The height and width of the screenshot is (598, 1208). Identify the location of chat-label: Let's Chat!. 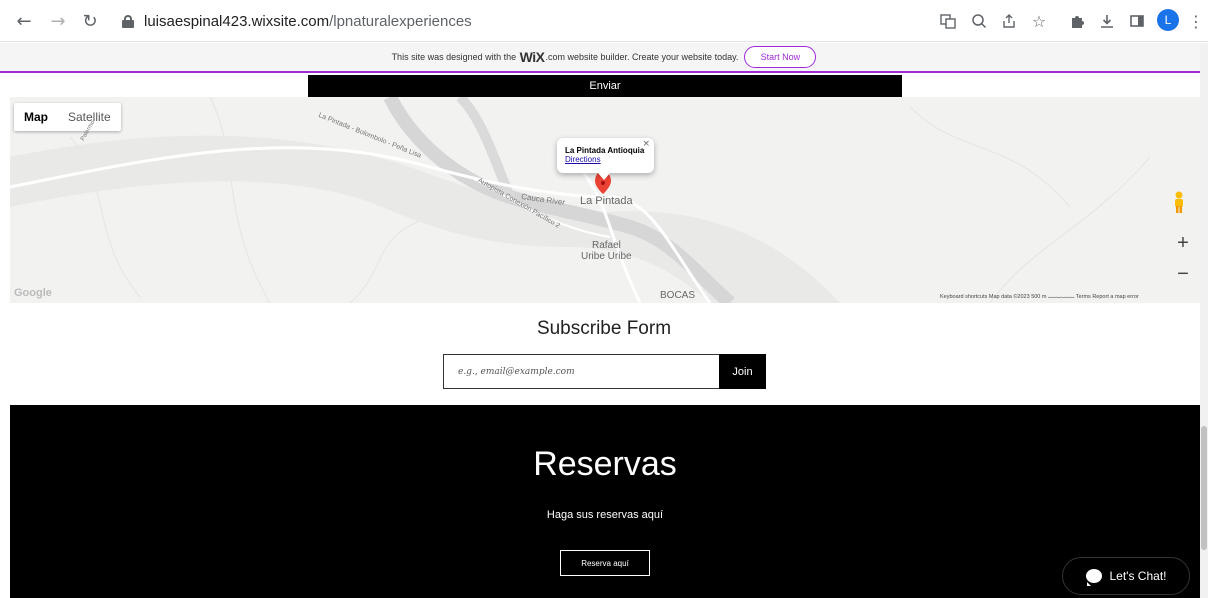
(1138, 576).